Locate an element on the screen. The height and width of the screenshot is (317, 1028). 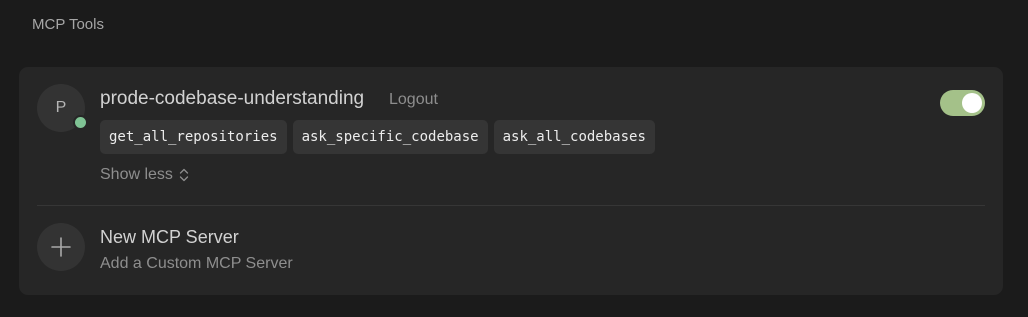
avatar-letter: P is located at coordinates (61, 107).